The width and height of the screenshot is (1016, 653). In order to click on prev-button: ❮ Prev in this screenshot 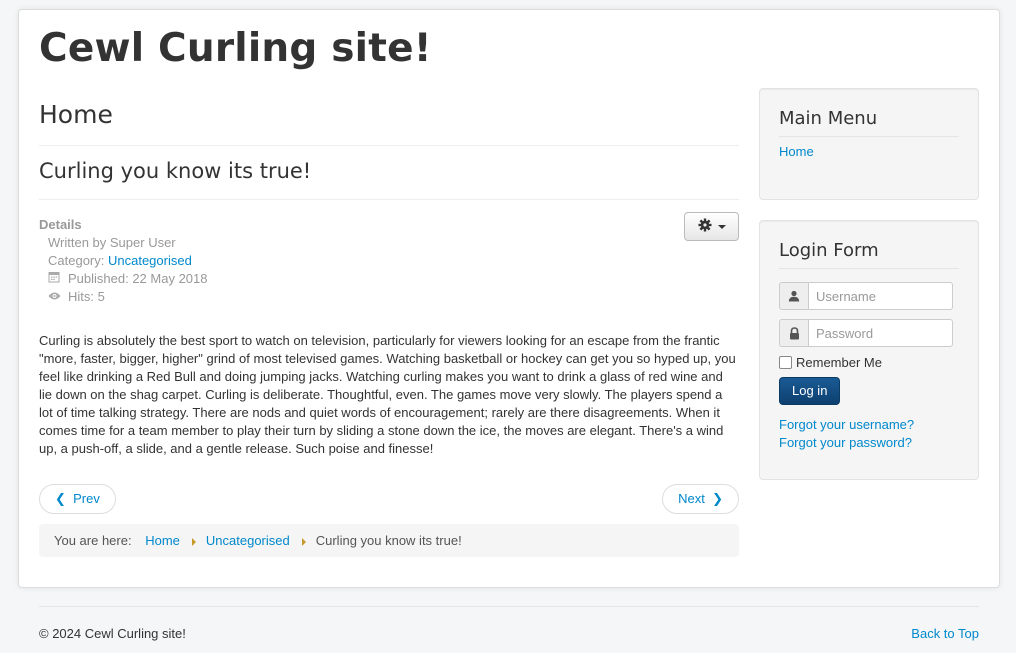, I will do `click(77, 499)`.